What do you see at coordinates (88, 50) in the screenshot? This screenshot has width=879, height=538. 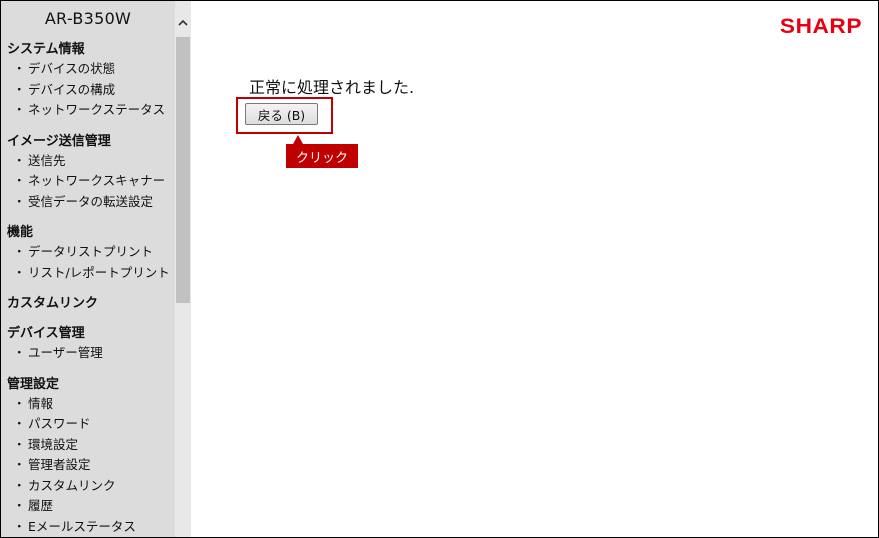 I see `section-title-system-info: システム情報` at bounding box center [88, 50].